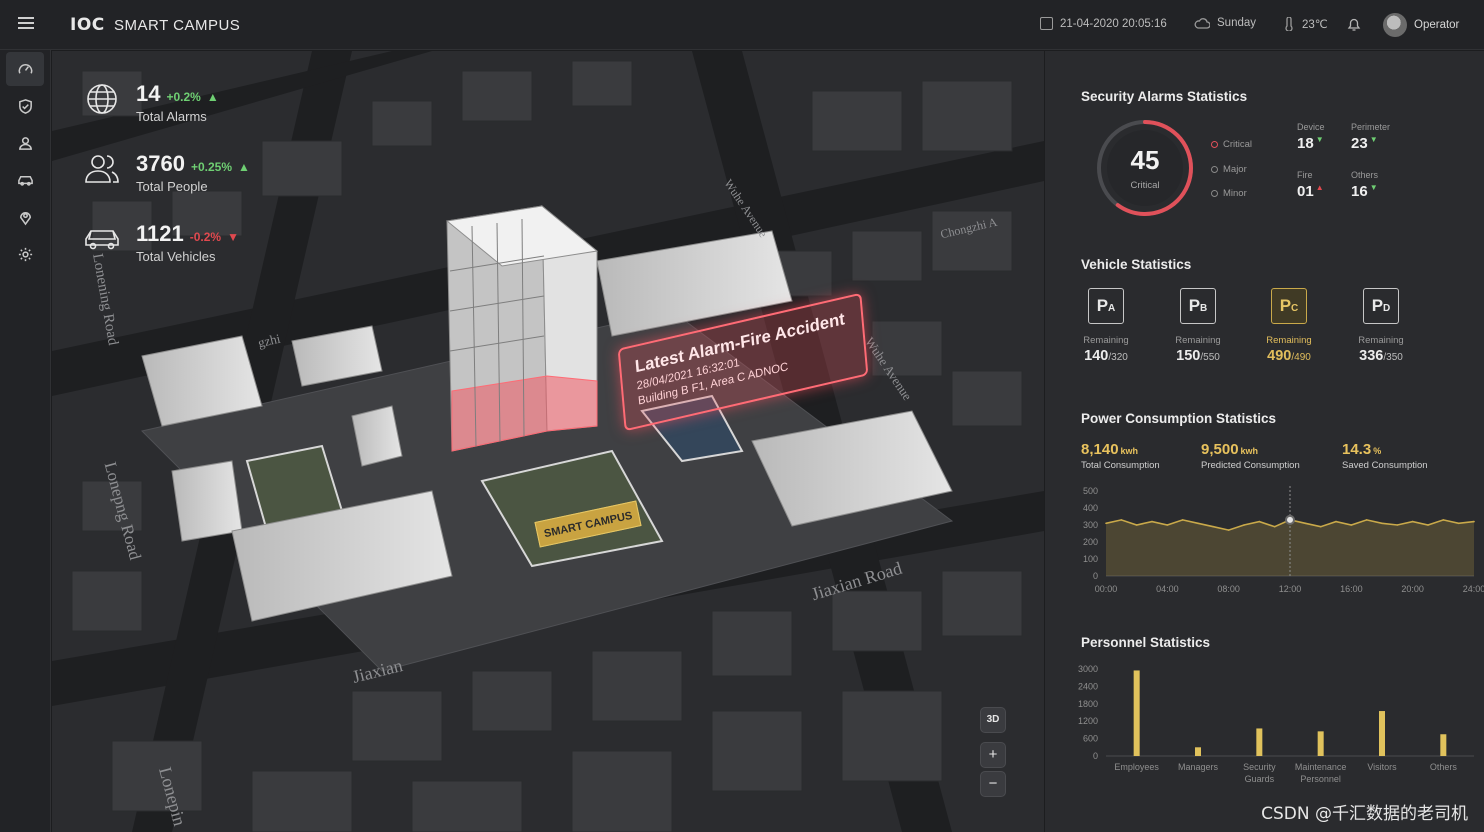  I want to click on parking-icon: PC, so click(1289, 306).